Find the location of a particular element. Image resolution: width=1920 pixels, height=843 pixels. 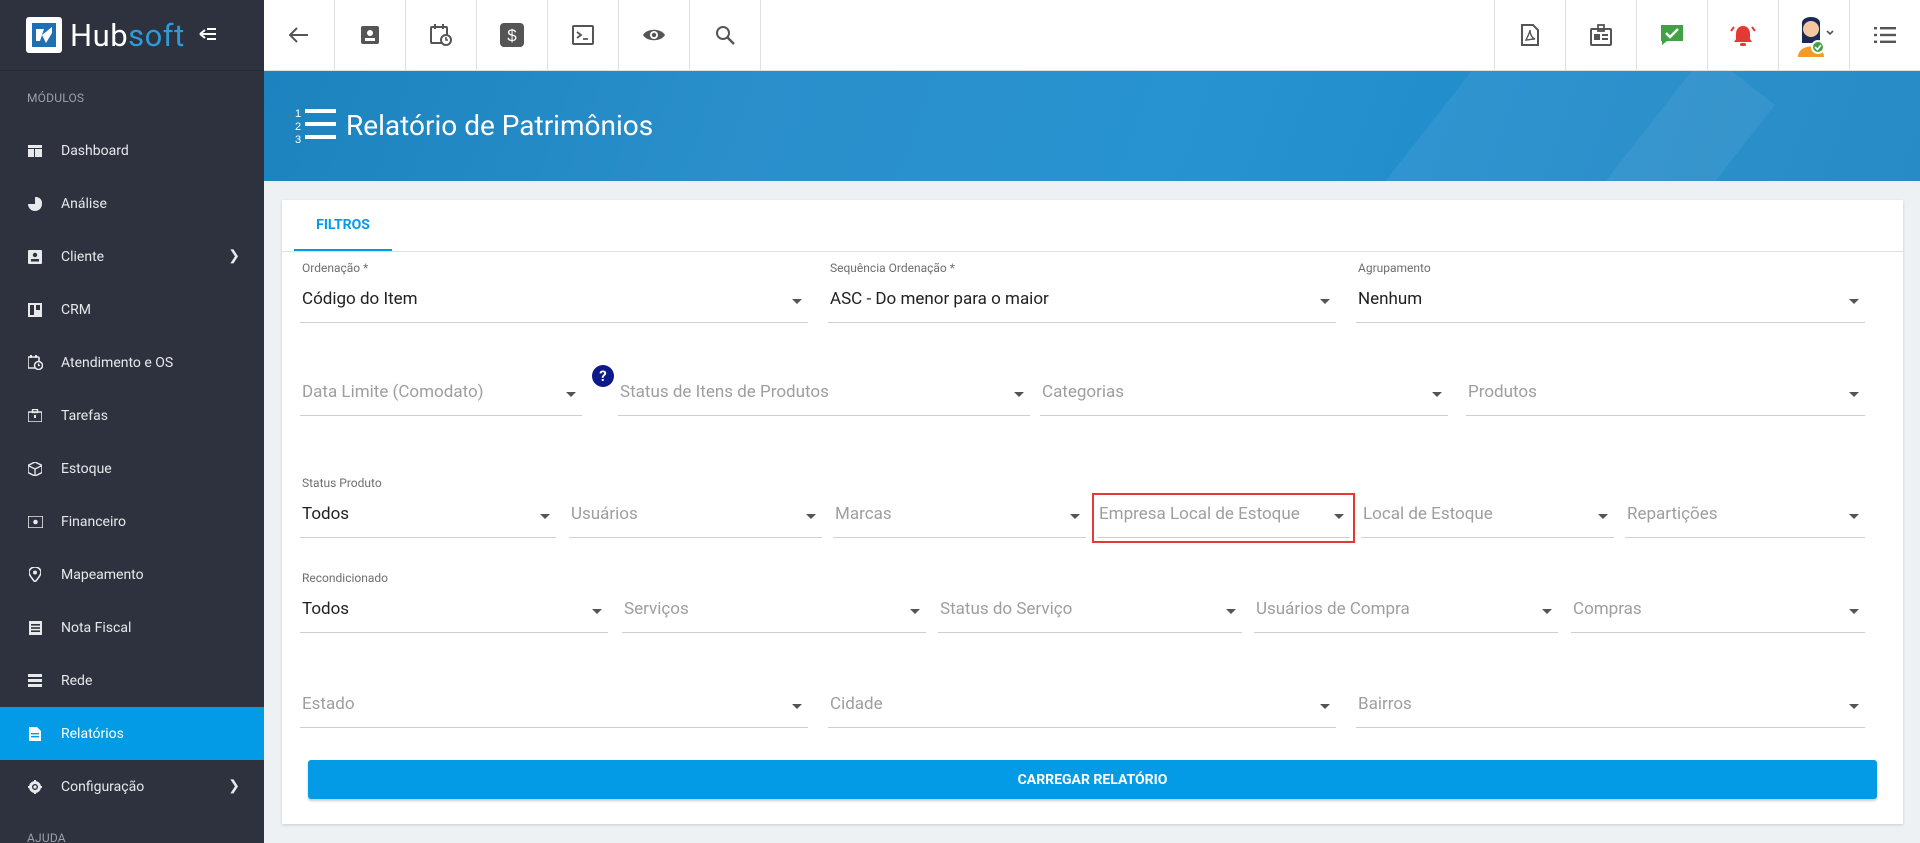

schedule-button is located at coordinates (441, 35).